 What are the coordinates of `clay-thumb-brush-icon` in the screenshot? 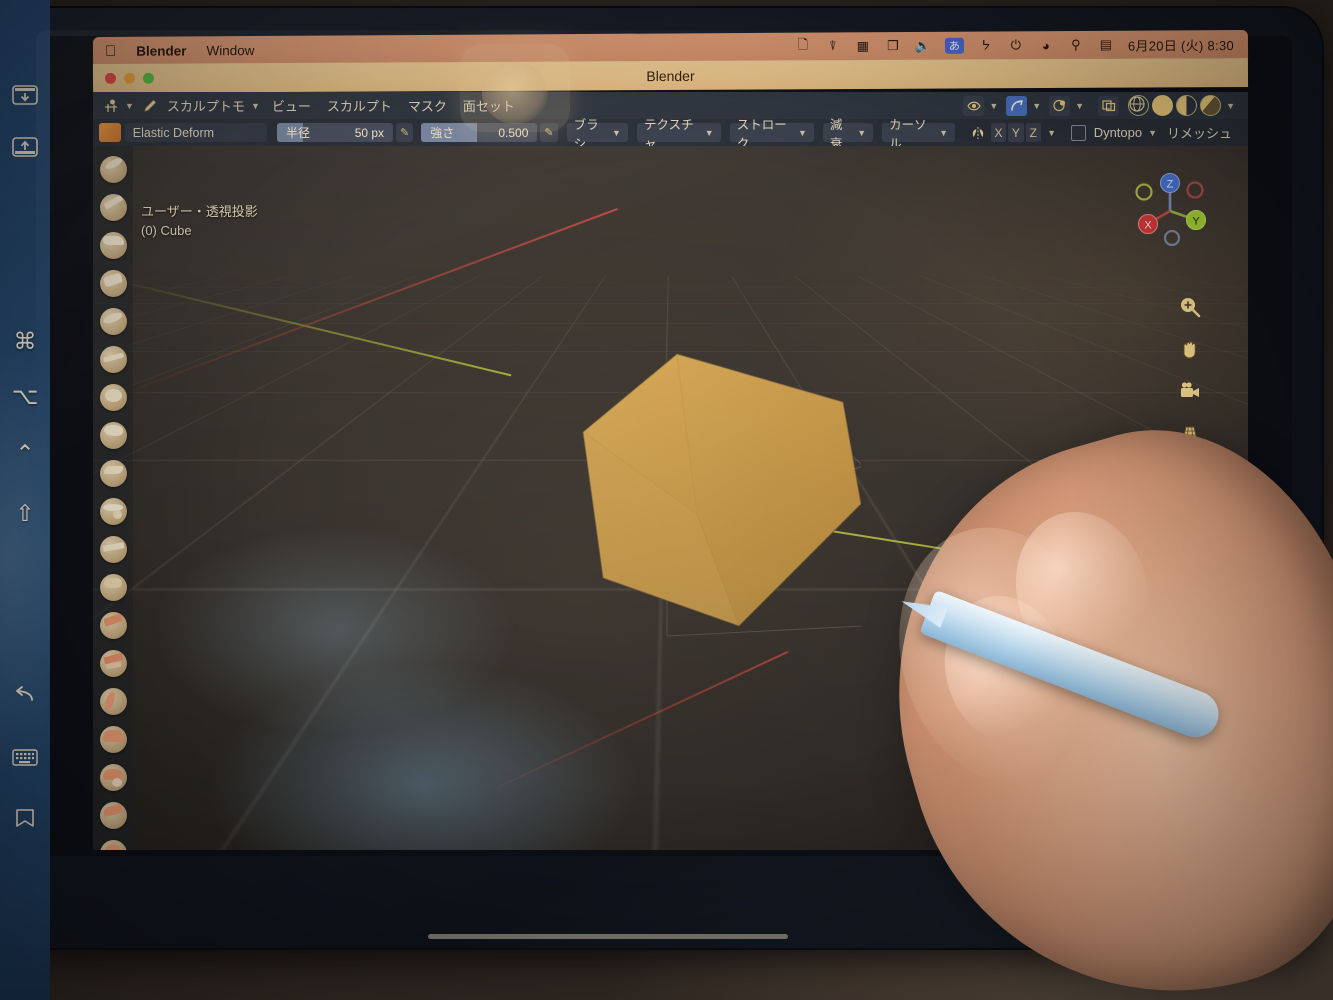 It's located at (113, 321).